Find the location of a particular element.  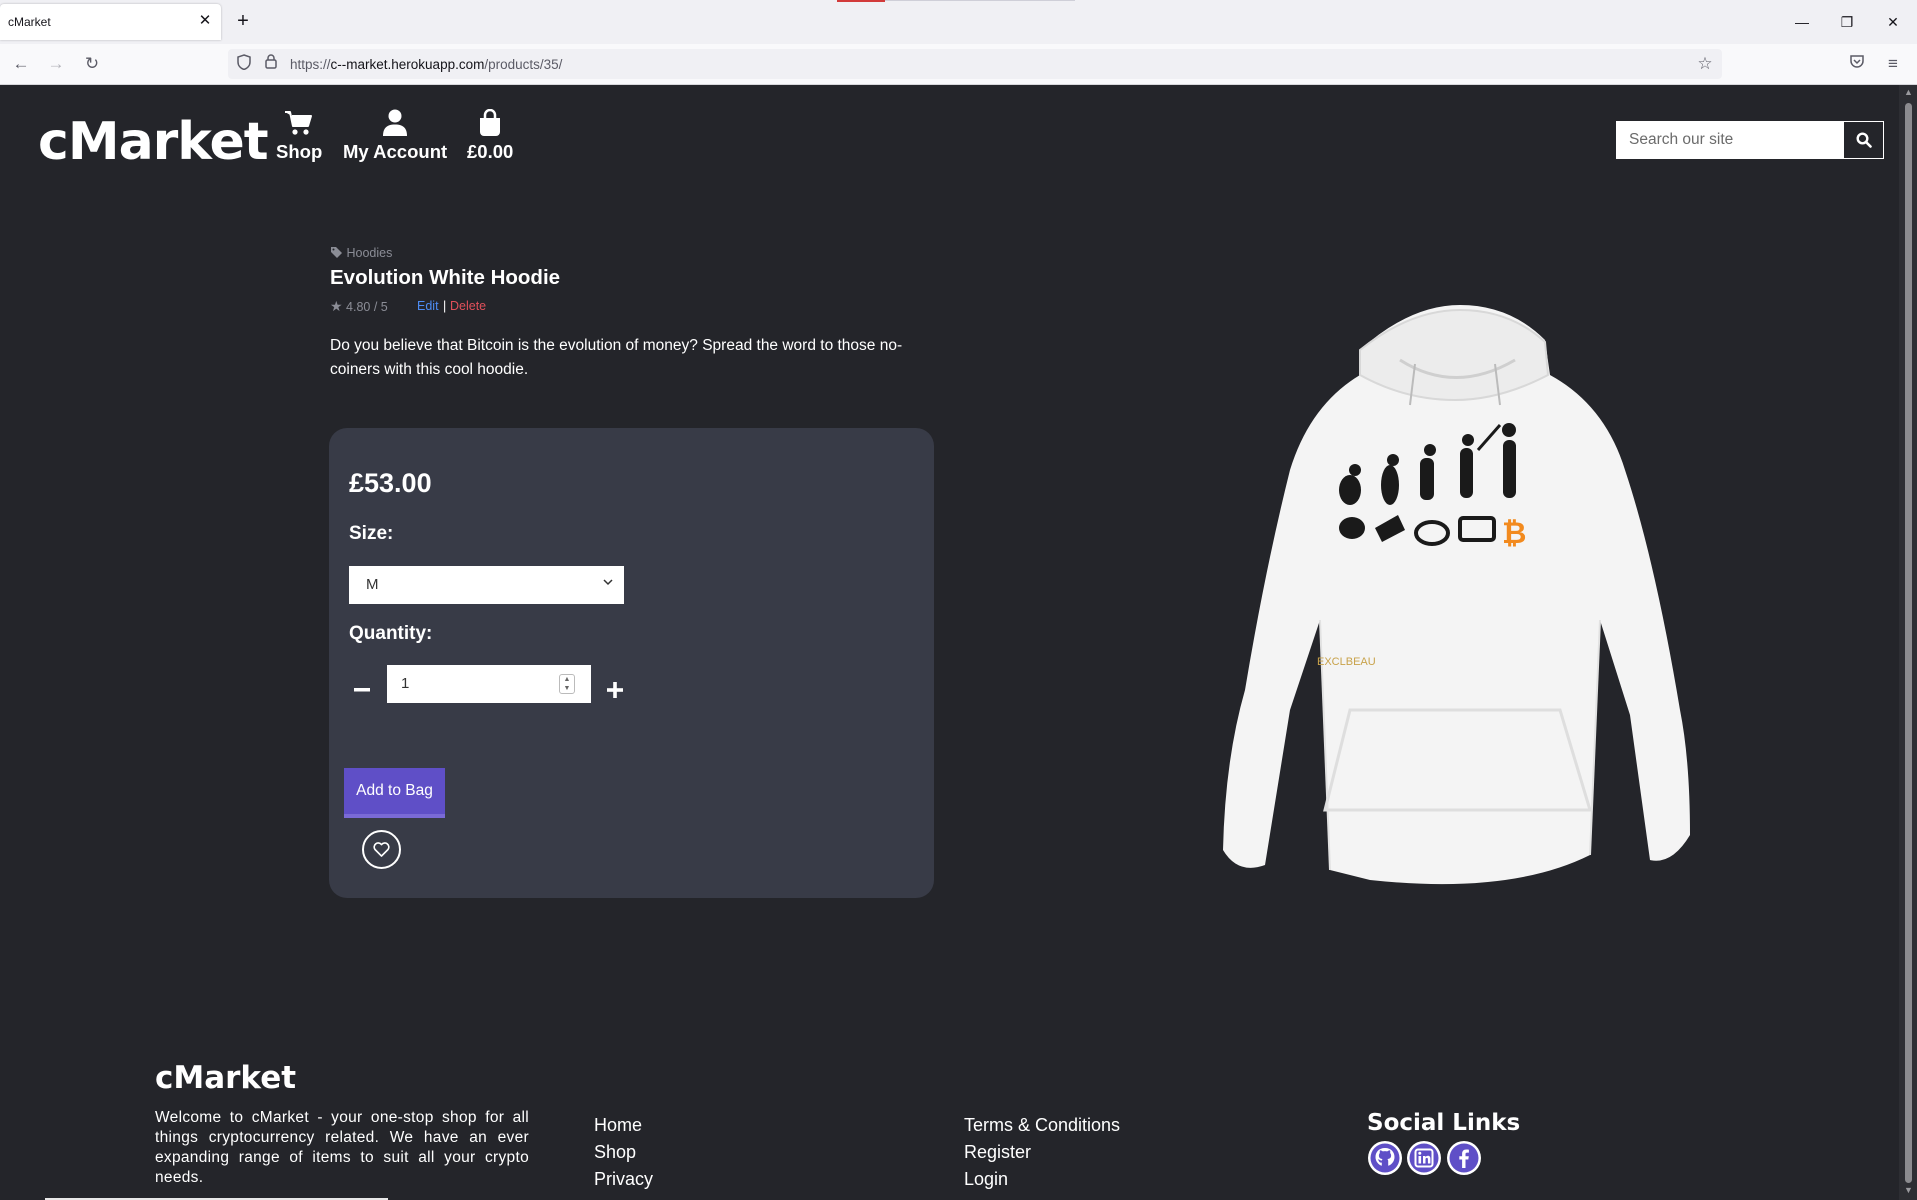

quantity-increment-button is located at coordinates (615, 688).